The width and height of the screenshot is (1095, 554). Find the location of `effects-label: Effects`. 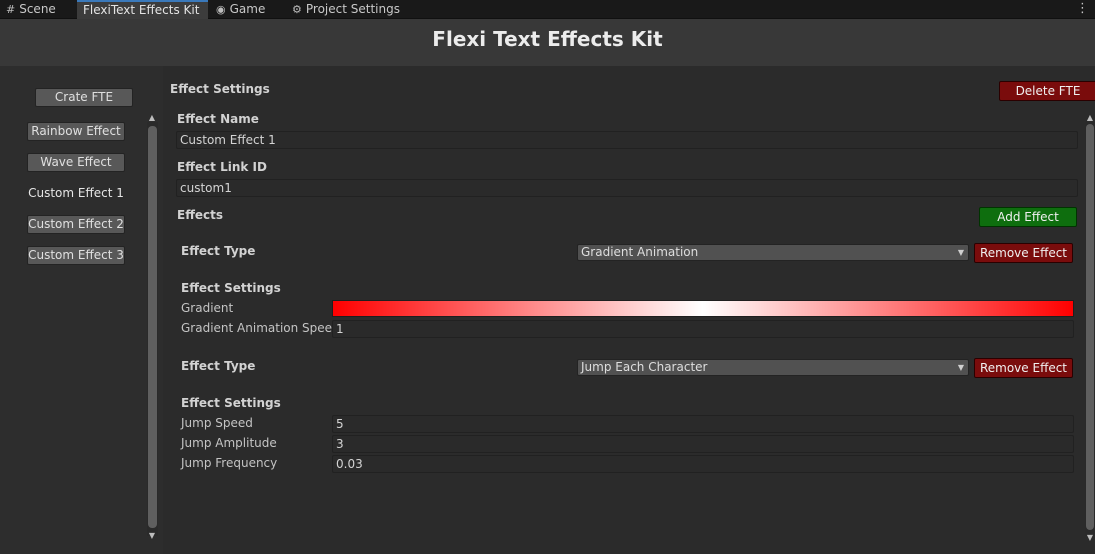

effects-label: Effects is located at coordinates (200, 215).